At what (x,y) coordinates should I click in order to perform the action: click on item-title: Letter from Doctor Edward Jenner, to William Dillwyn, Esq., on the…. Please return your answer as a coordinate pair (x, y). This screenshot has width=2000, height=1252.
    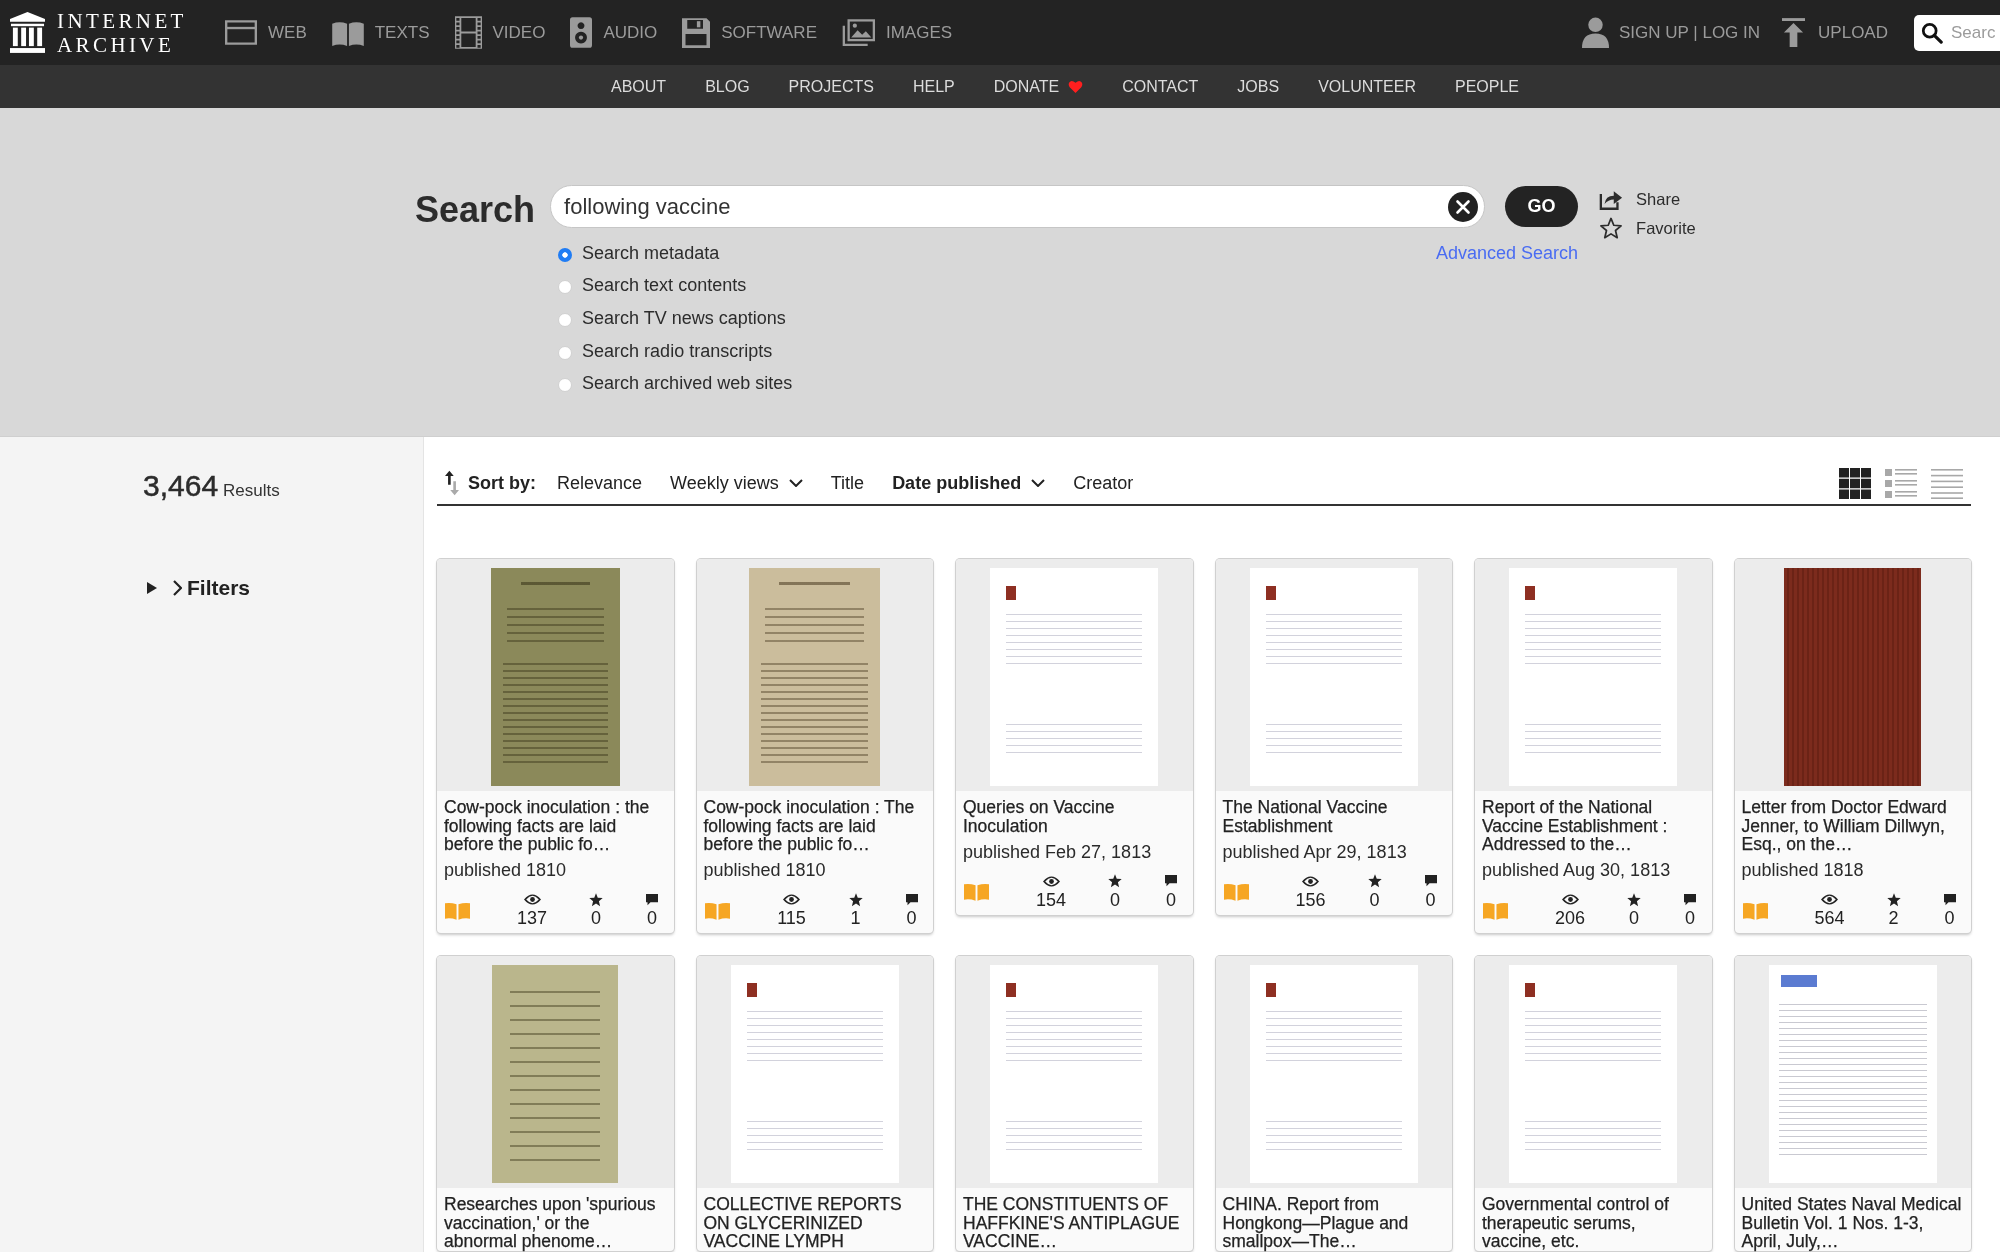
    Looking at the image, I should click on (1852, 826).